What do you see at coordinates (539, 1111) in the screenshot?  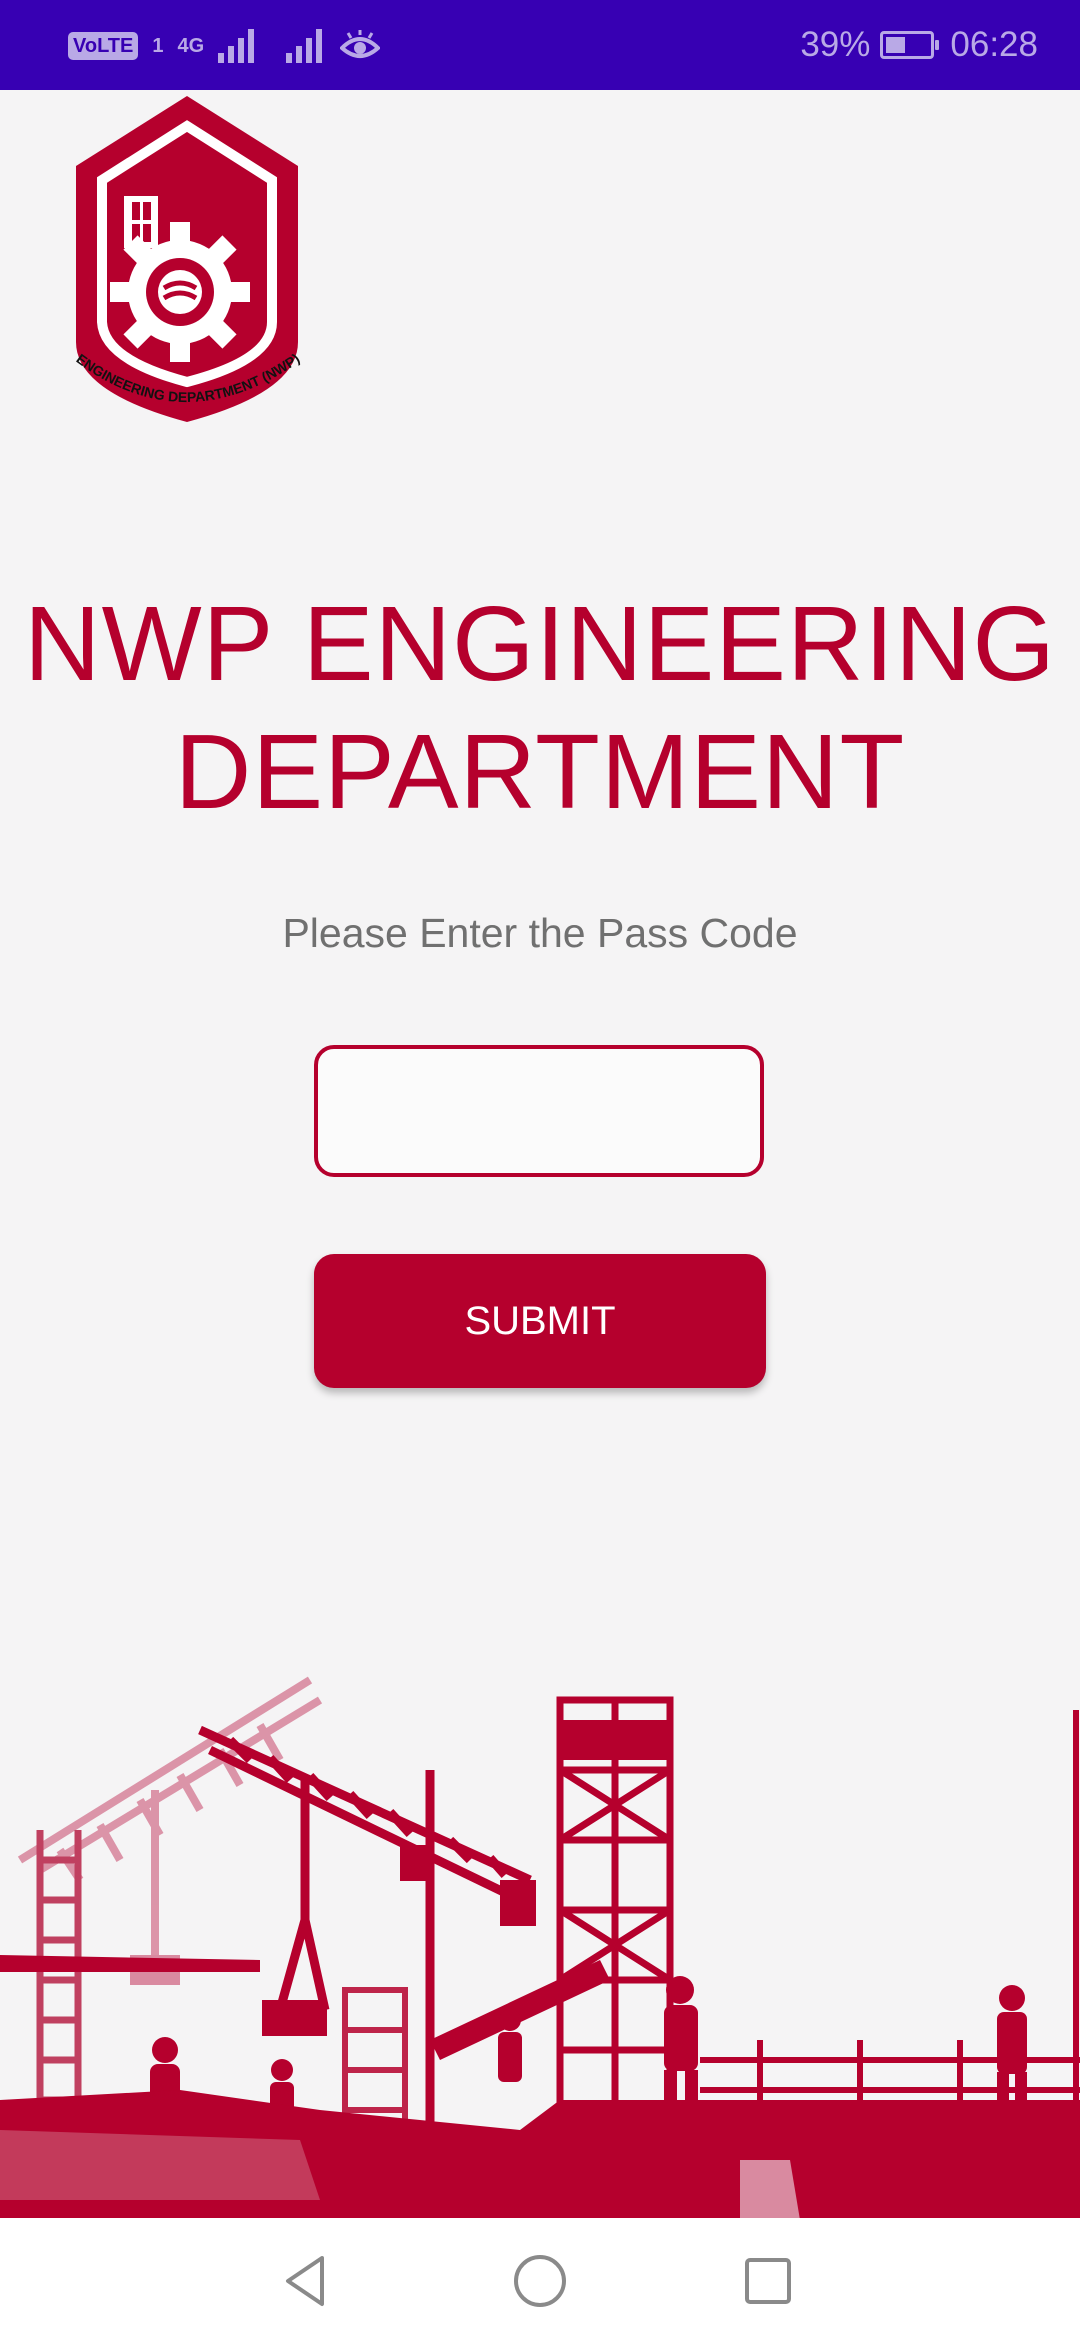 I see `passcode-input` at bounding box center [539, 1111].